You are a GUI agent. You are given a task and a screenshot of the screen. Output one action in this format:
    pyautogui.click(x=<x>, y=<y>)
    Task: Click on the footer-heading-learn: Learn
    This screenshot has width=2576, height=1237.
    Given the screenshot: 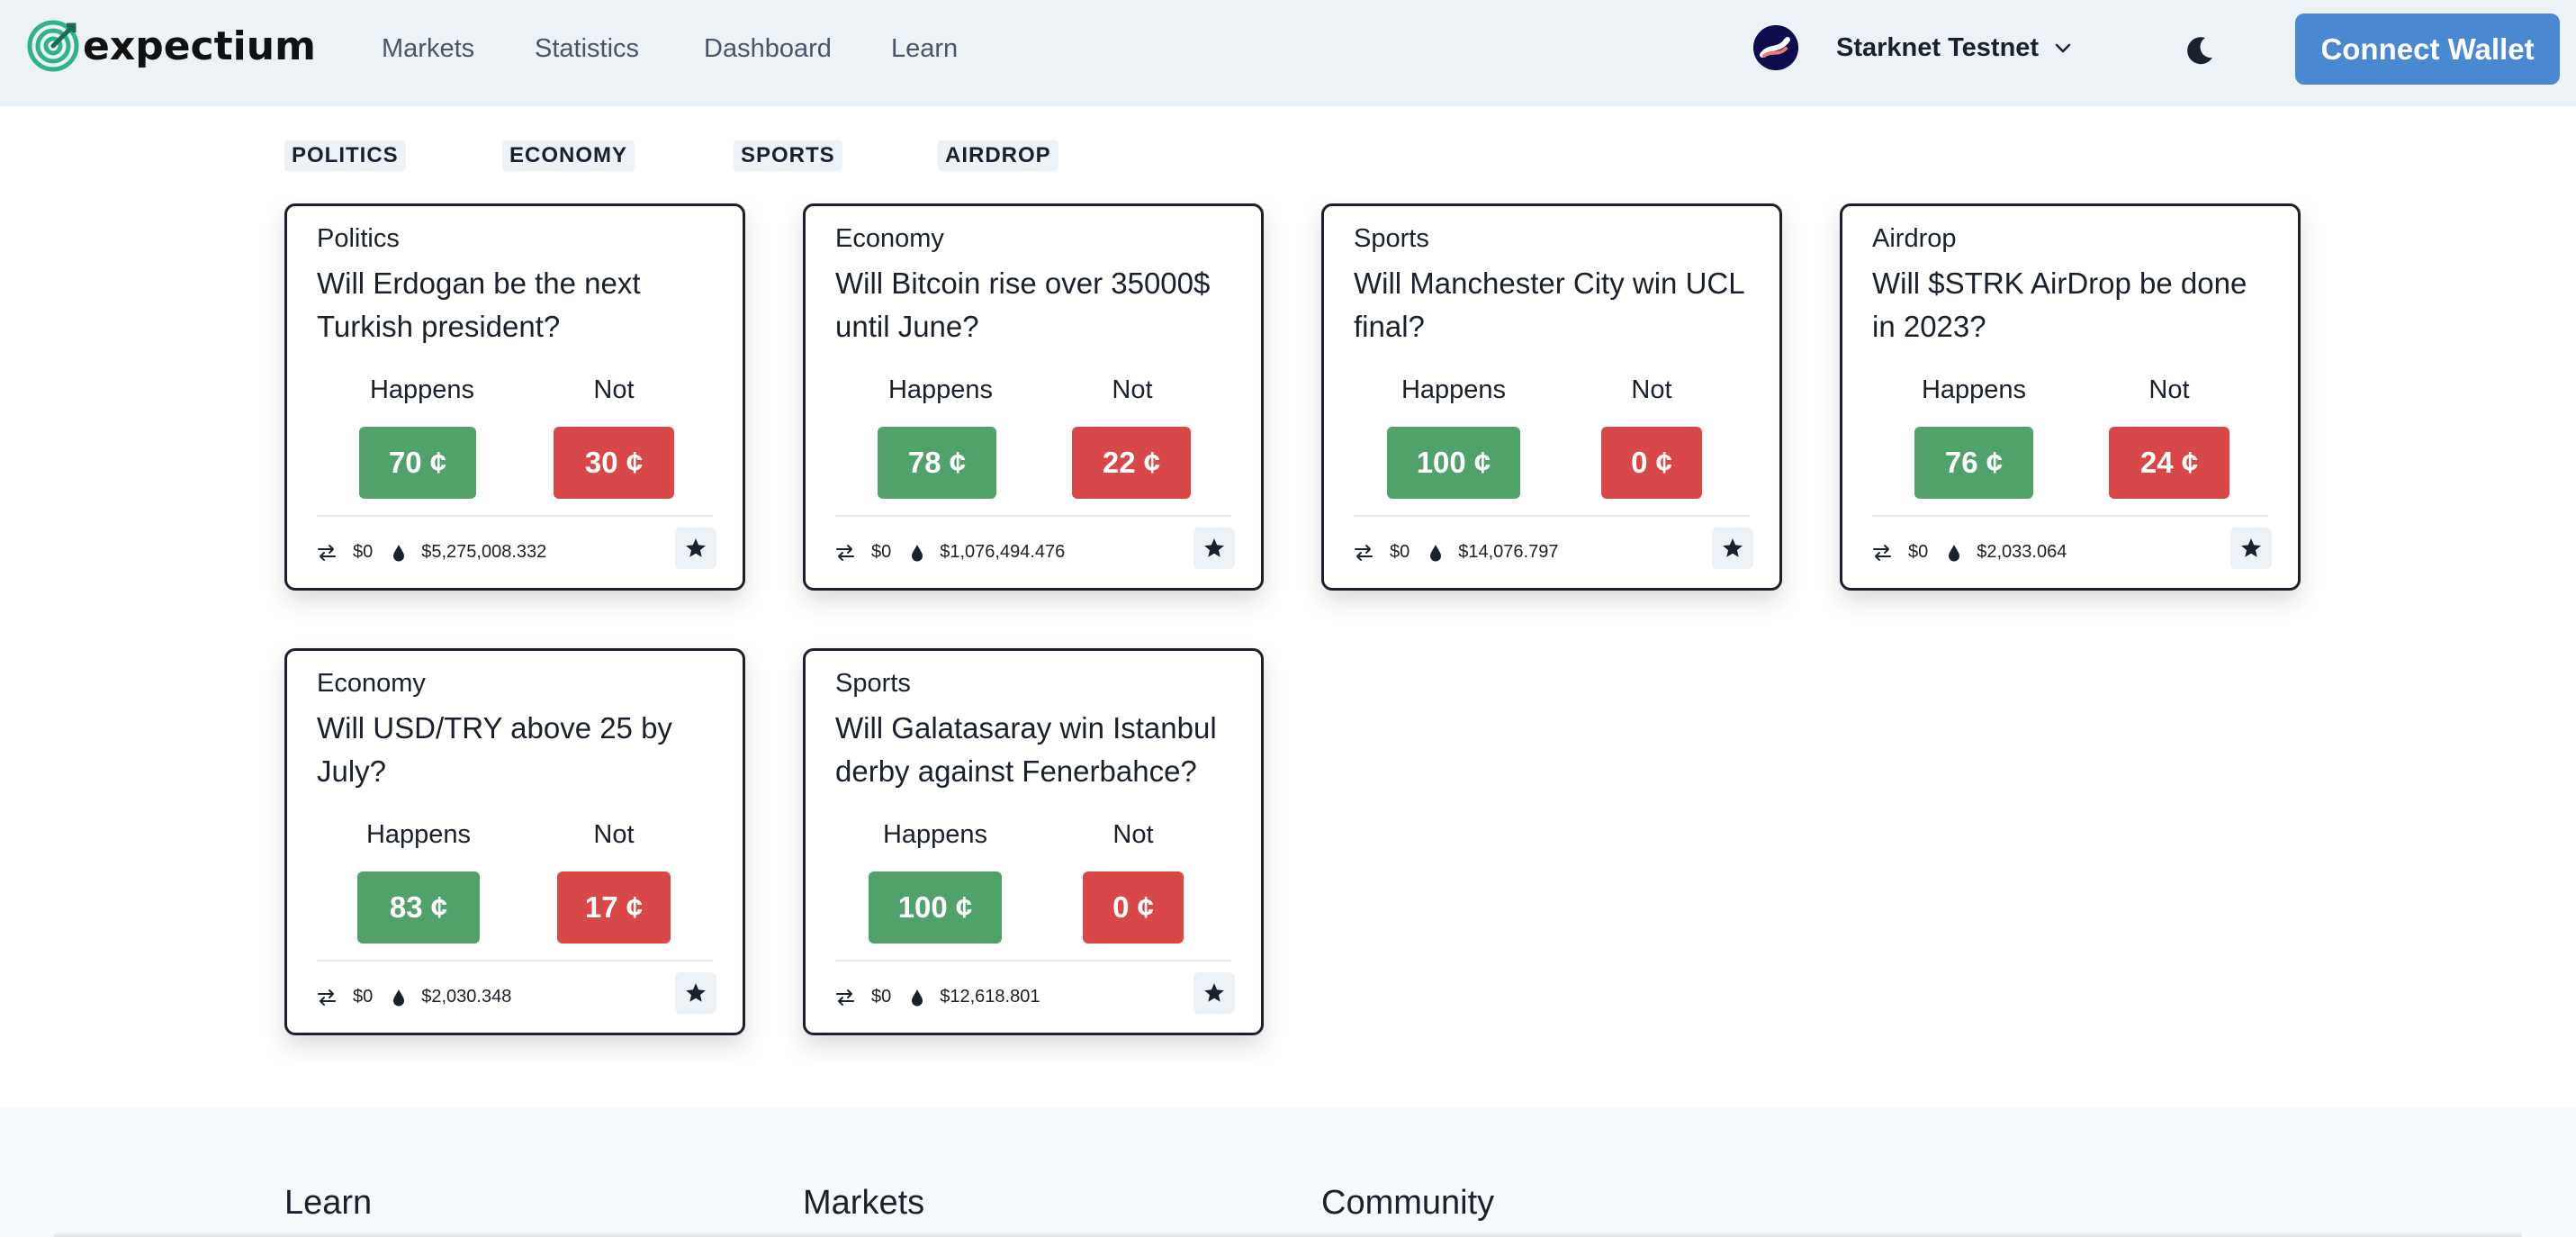 What is the action you would take?
    pyautogui.click(x=328, y=1203)
    